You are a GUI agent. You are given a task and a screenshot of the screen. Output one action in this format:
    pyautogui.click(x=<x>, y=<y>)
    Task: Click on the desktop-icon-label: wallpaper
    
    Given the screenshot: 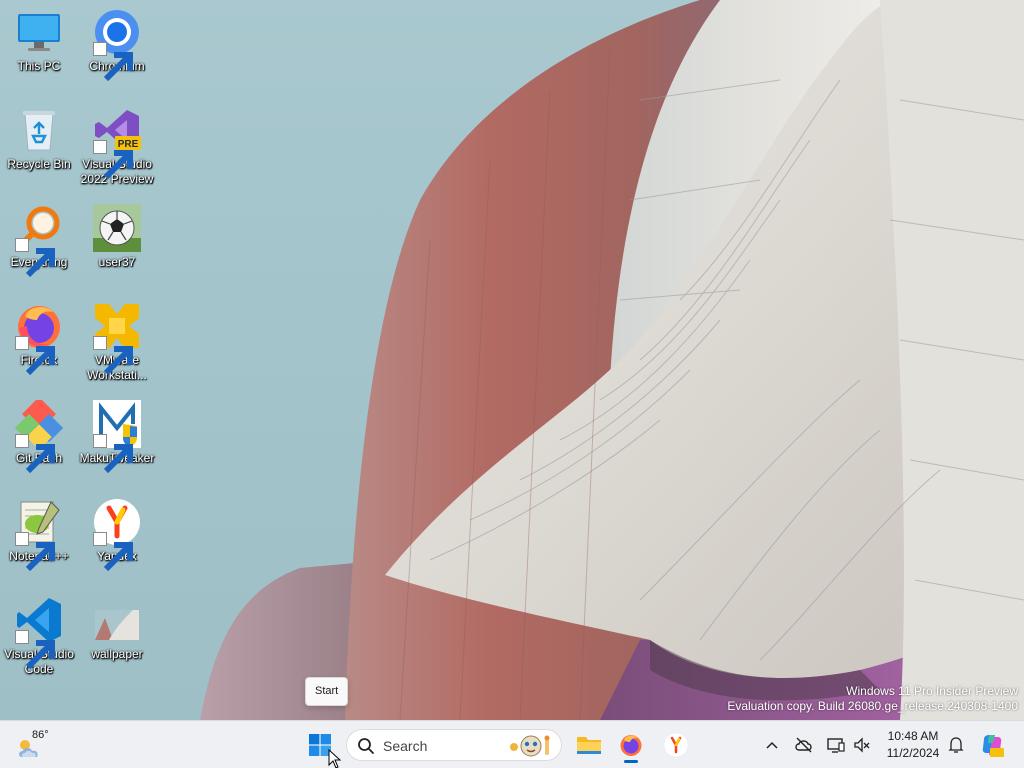 What is the action you would take?
    pyautogui.click(x=117, y=654)
    